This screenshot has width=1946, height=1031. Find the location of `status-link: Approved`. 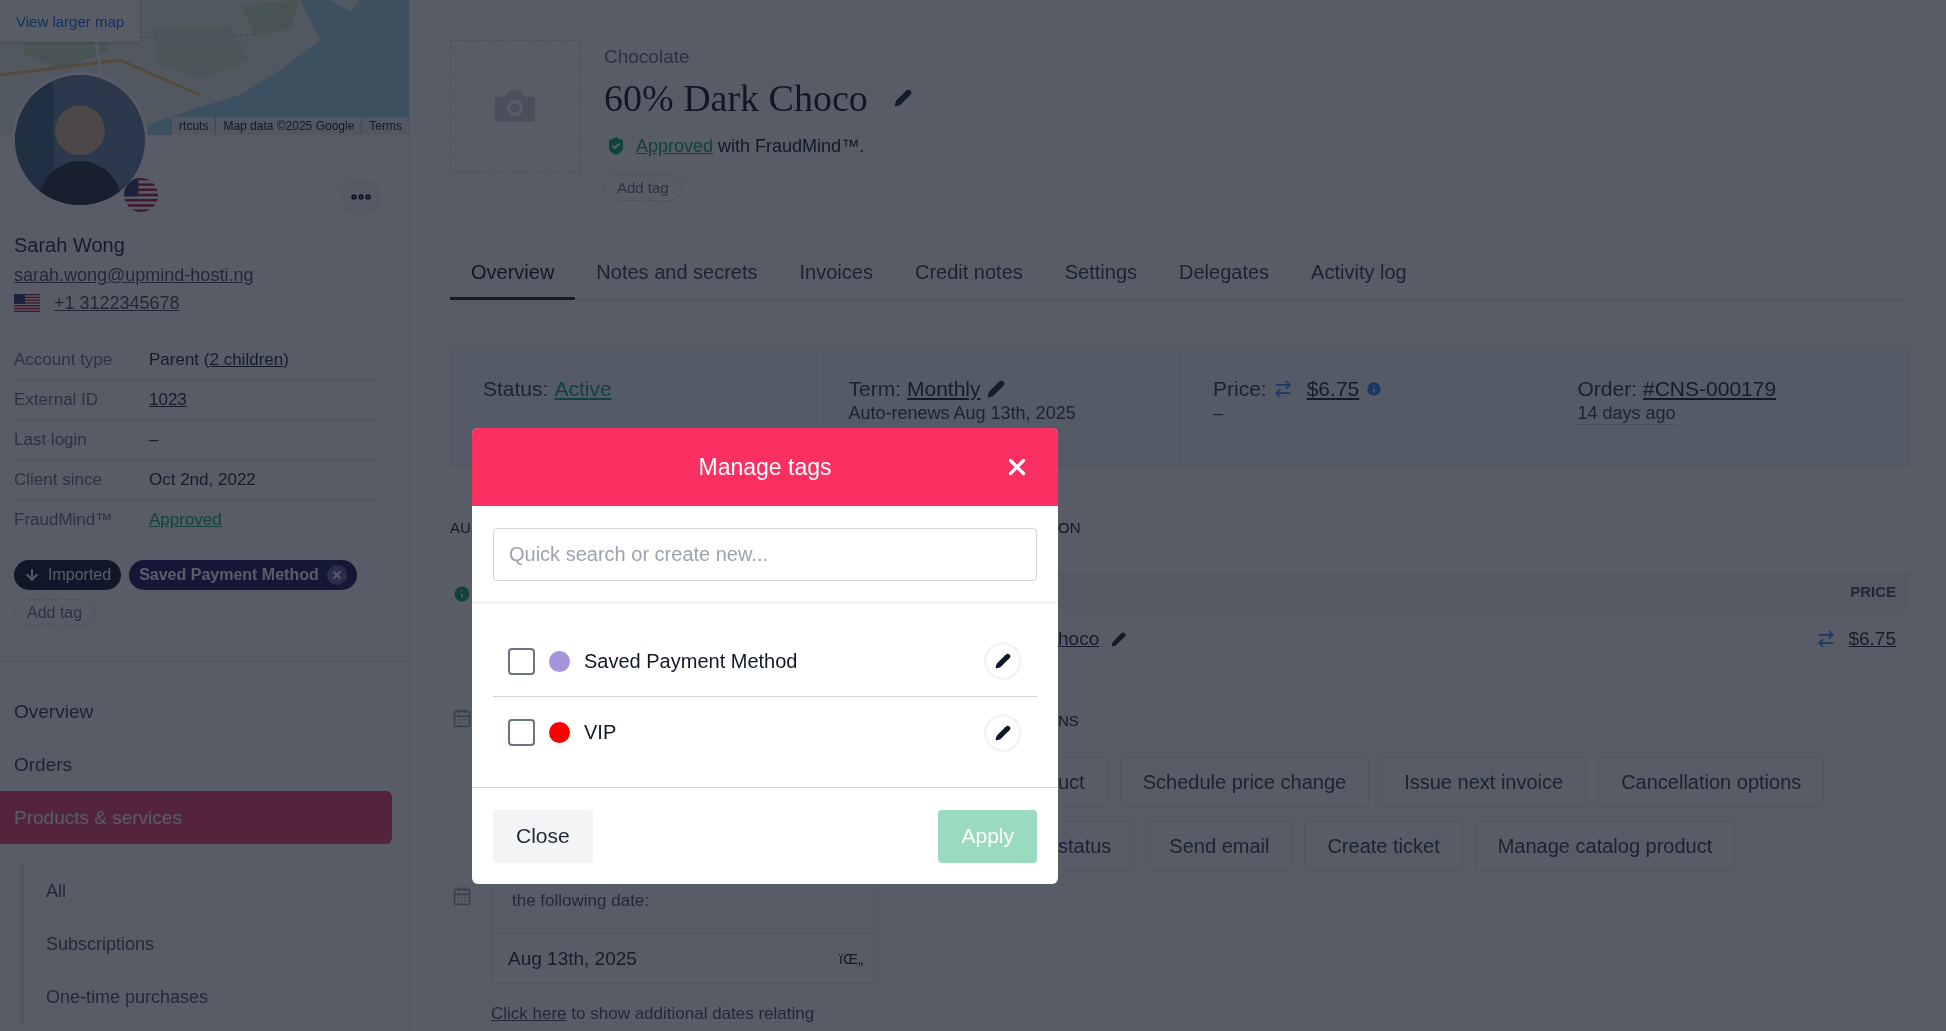

status-link: Approved is located at coordinates (185, 519).